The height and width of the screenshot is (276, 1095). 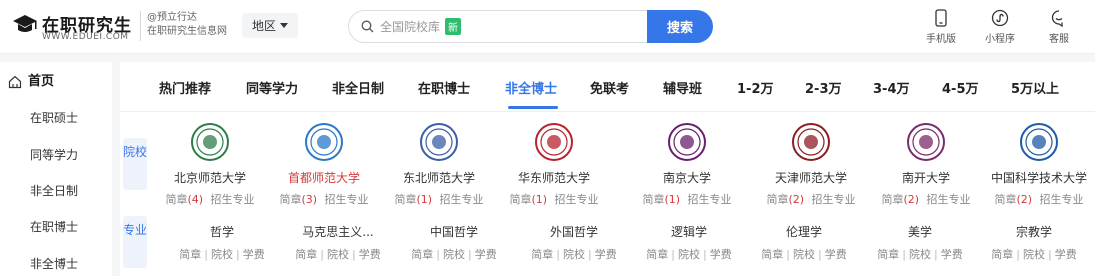 I want to click on major-card: 美学 简章 | 院校 | 学费, so click(x=920, y=242).